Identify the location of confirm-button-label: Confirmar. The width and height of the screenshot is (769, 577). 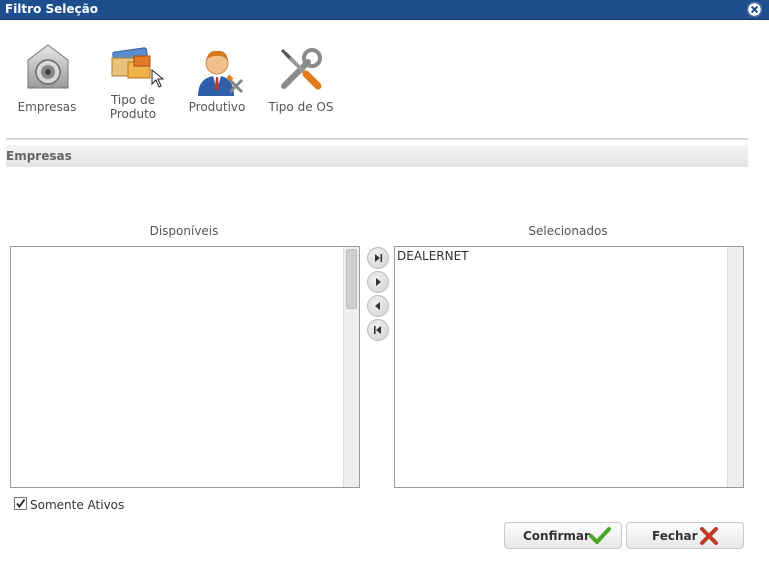
(556, 536).